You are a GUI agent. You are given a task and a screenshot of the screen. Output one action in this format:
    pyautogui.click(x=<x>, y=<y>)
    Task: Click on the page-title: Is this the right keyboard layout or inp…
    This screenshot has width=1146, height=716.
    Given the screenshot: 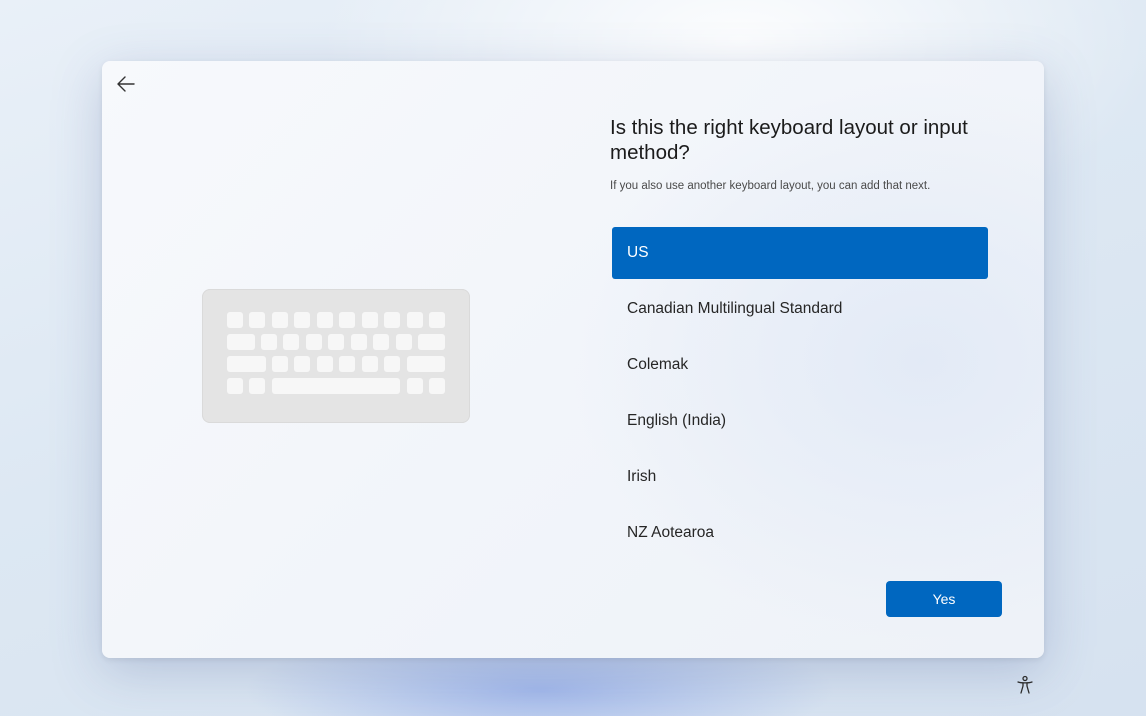 What is the action you would take?
    pyautogui.click(x=789, y=140)
    